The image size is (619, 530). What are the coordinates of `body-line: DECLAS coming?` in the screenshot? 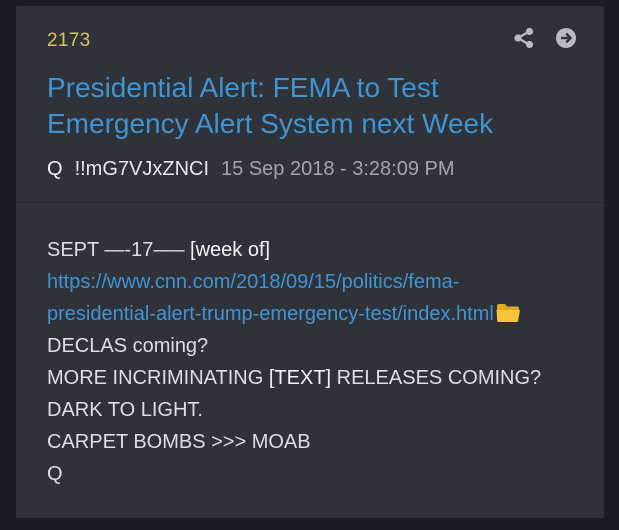 It's located at (128, 346).